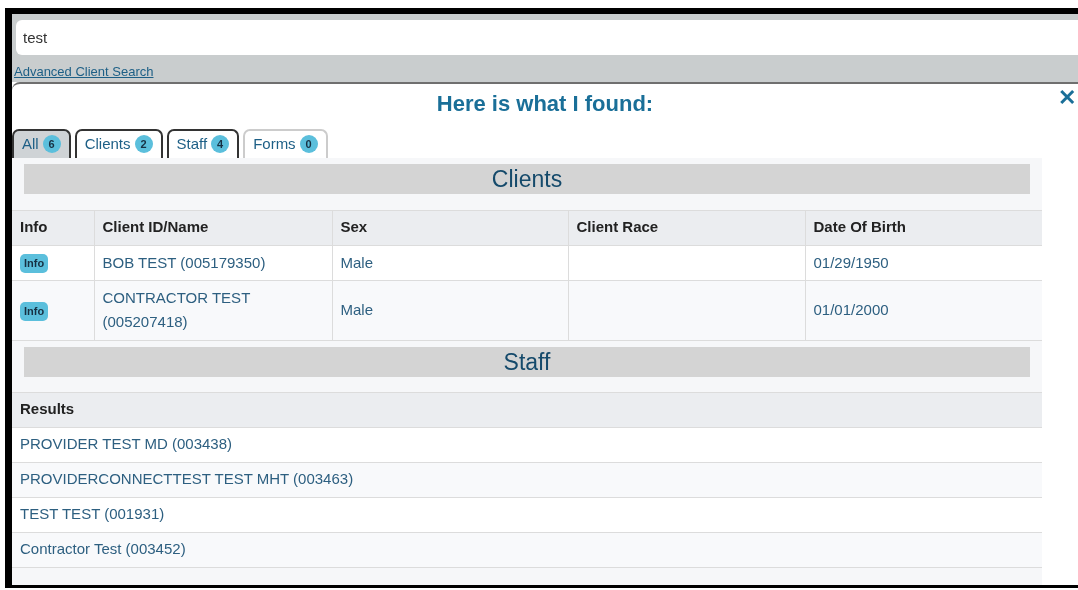  What do you see at coordinates (851, 310) in the screenshot?
I see `table-cell-text: 01/01/2000` at bounding box center [851, 310].